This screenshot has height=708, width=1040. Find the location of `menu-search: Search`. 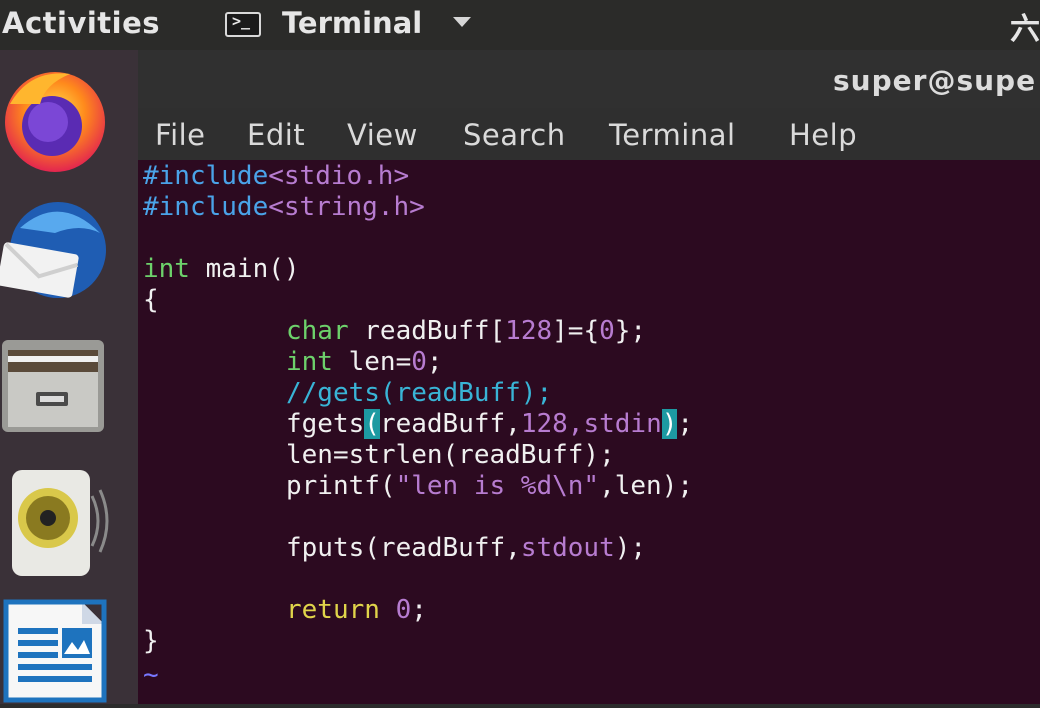

menu-search: Search is located at coordinates (514, 135).